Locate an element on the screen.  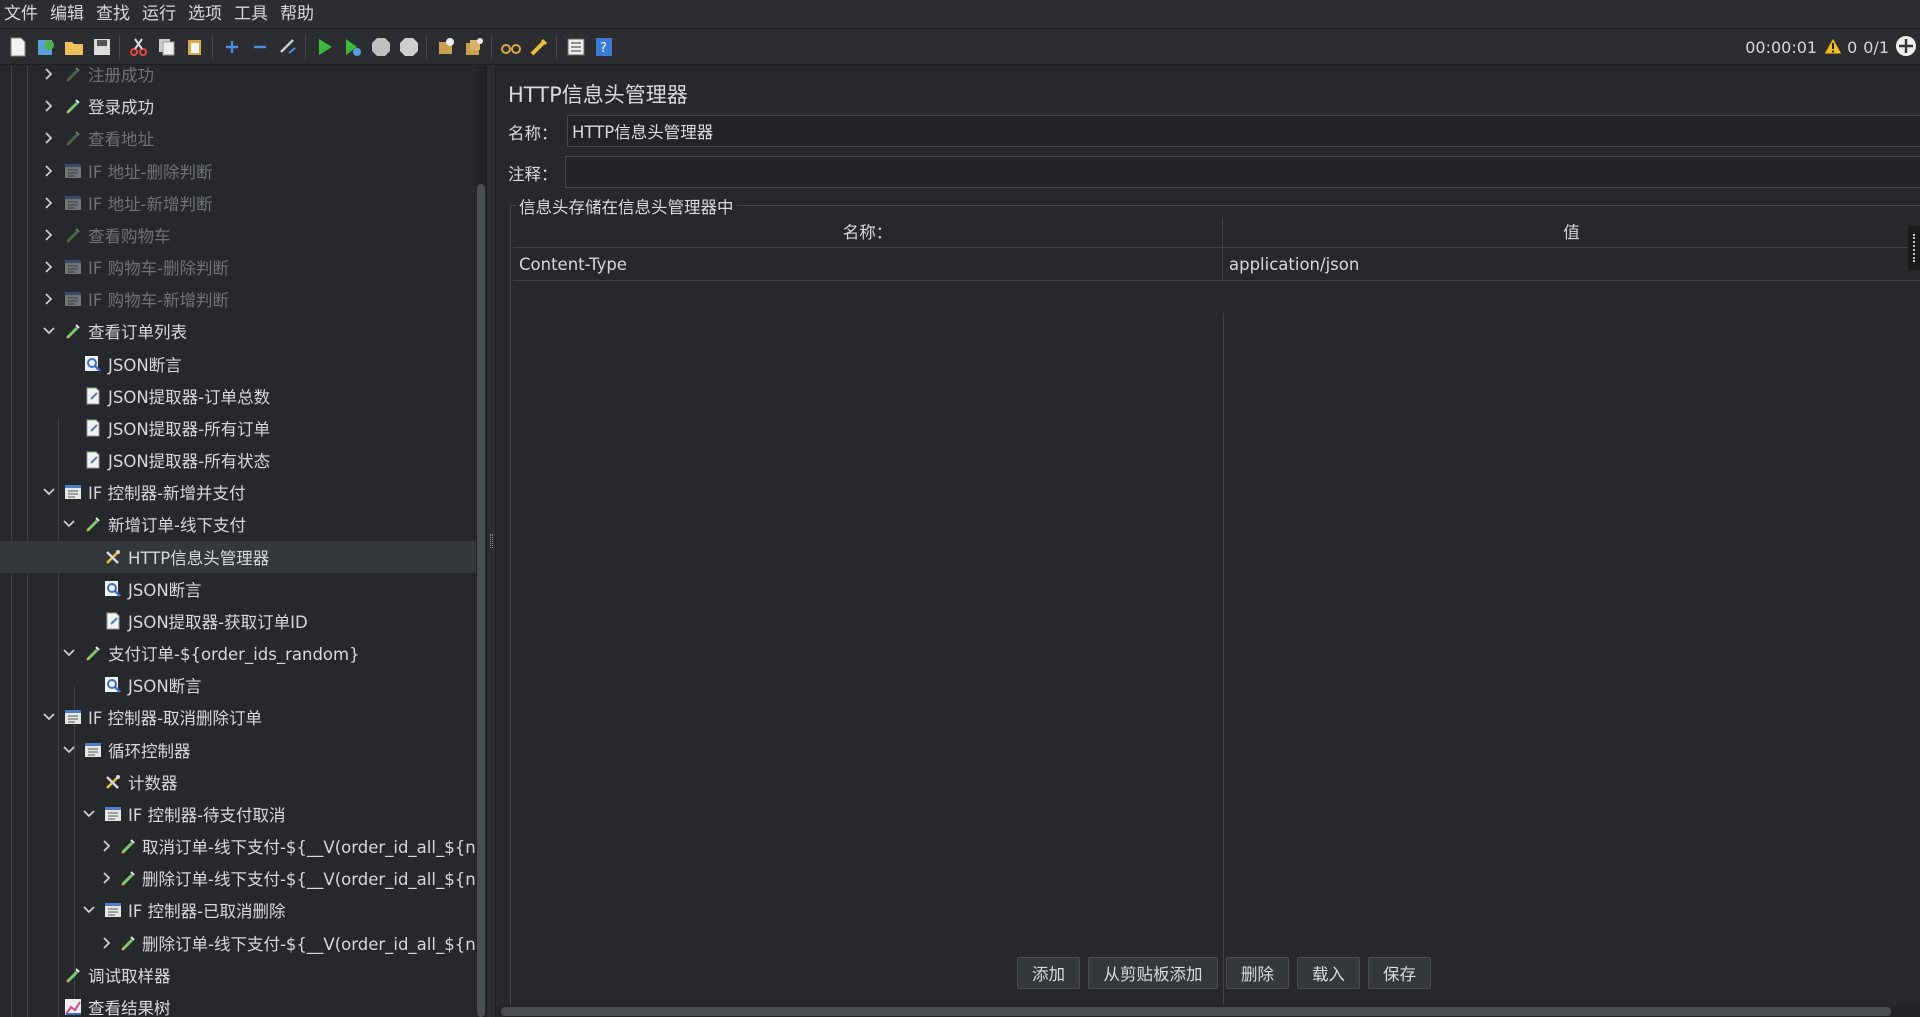
tree-item: 注册成功 is located at coordinates (238, 78).